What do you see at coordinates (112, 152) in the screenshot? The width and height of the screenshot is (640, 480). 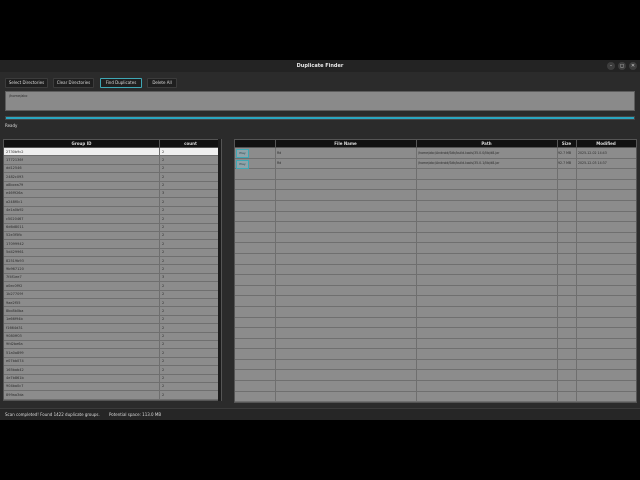 I see `table-row: 2730b9c2 2` at bounding box center [112, 152].